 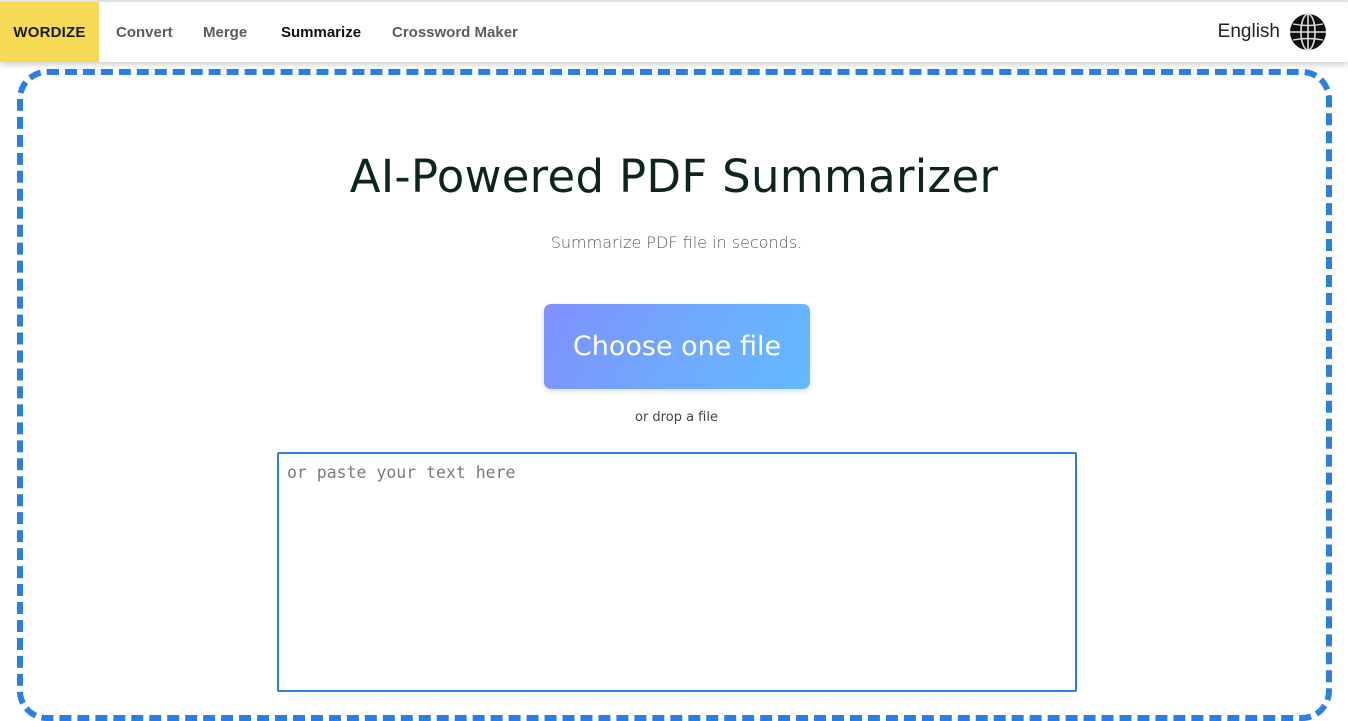 I want to click on page-title: AI-Powered PDF Summarizer, so click(x=674, y=176).